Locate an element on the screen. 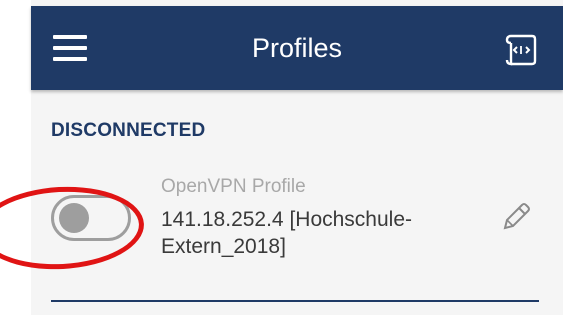 This screenshot has height=315, width=563. connection-status-label: DISCONNECTED is located at coordinates (128, 130).